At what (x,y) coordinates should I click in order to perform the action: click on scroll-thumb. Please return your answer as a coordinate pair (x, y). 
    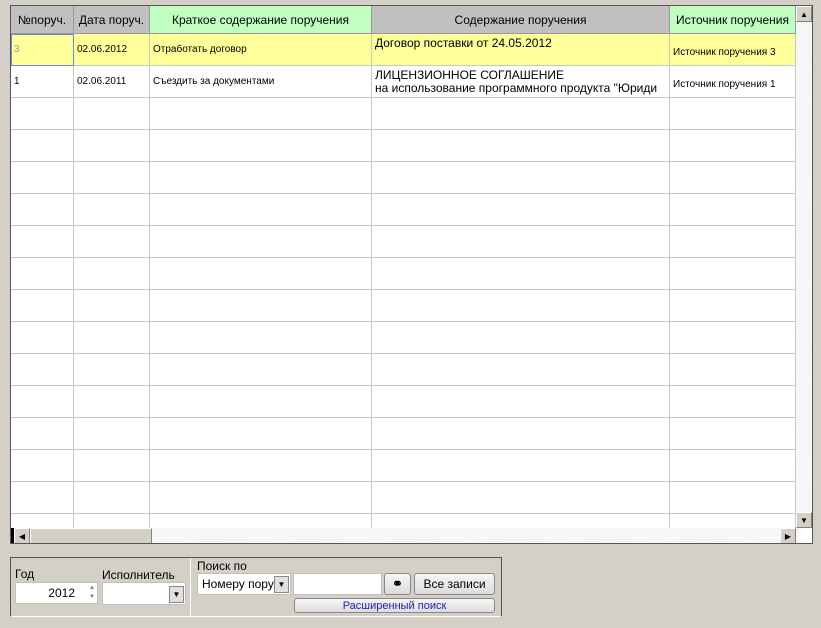
    Looking at the image, I should click on (91, 535).